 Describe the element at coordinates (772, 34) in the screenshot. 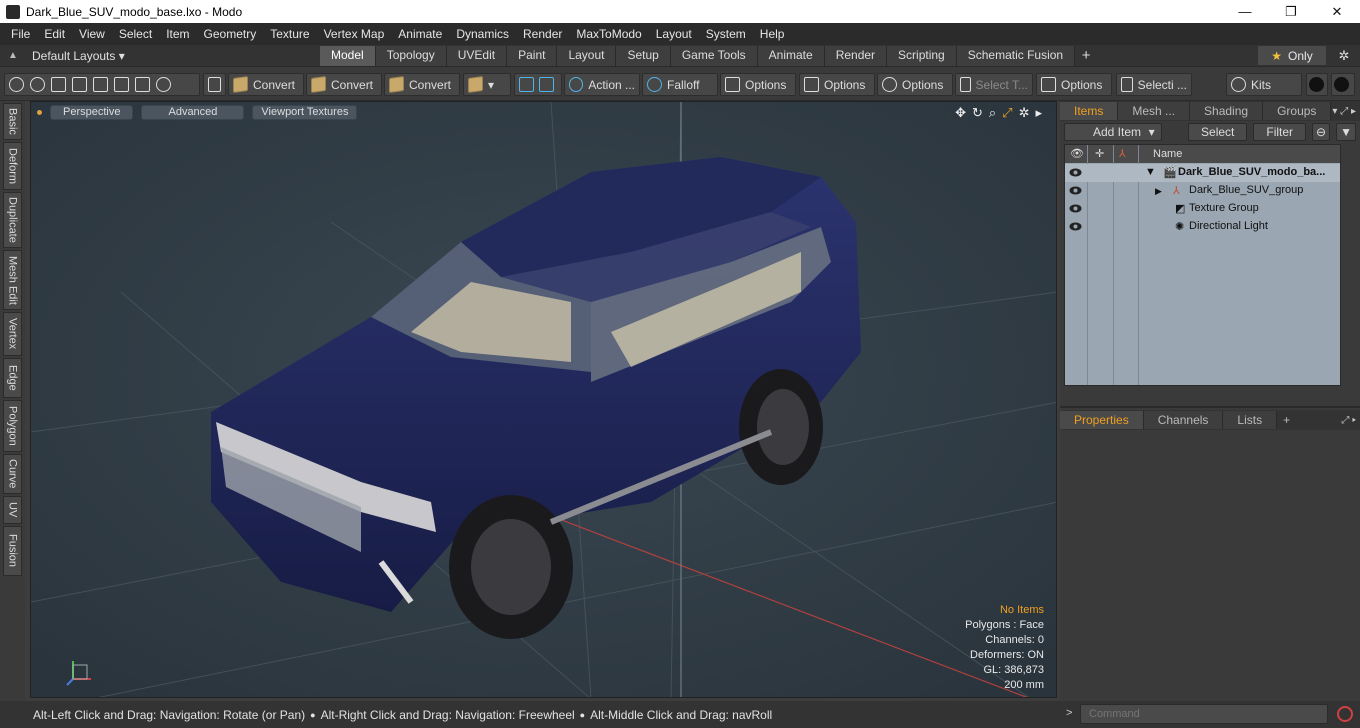

I see `menu-help: Help` at that location.